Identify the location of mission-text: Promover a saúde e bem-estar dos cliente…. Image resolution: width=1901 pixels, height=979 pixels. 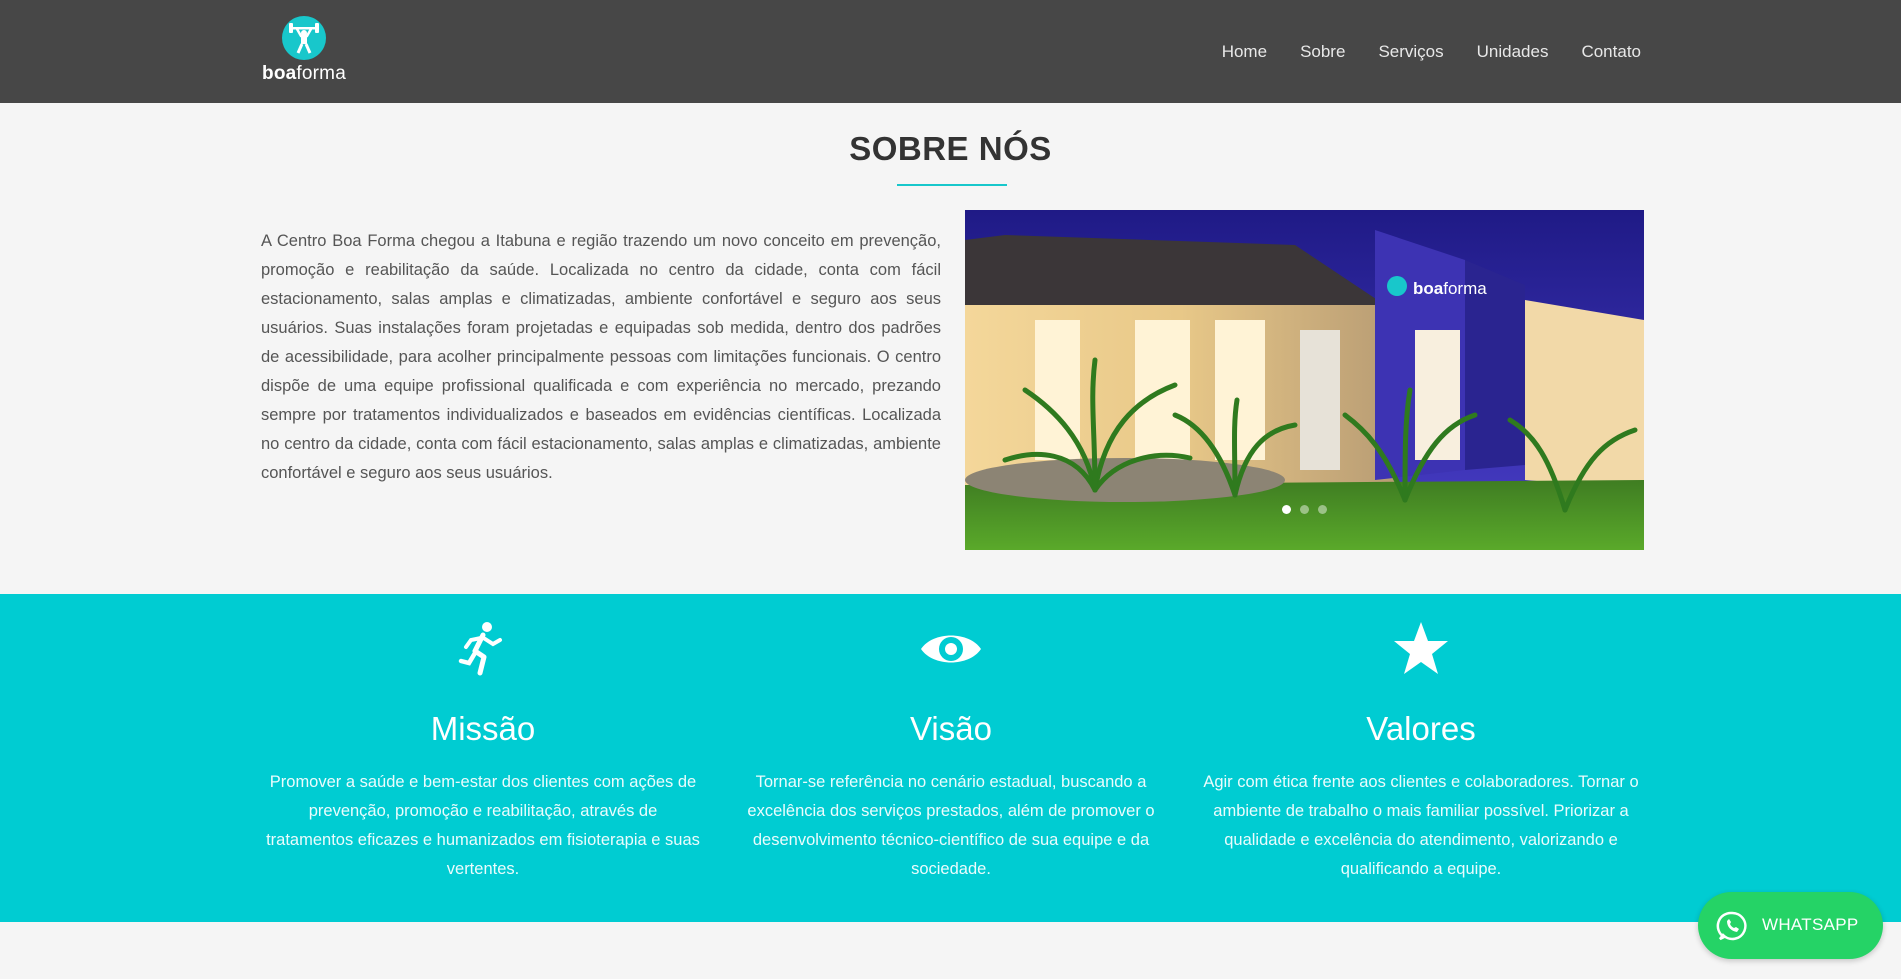
(483, 825).